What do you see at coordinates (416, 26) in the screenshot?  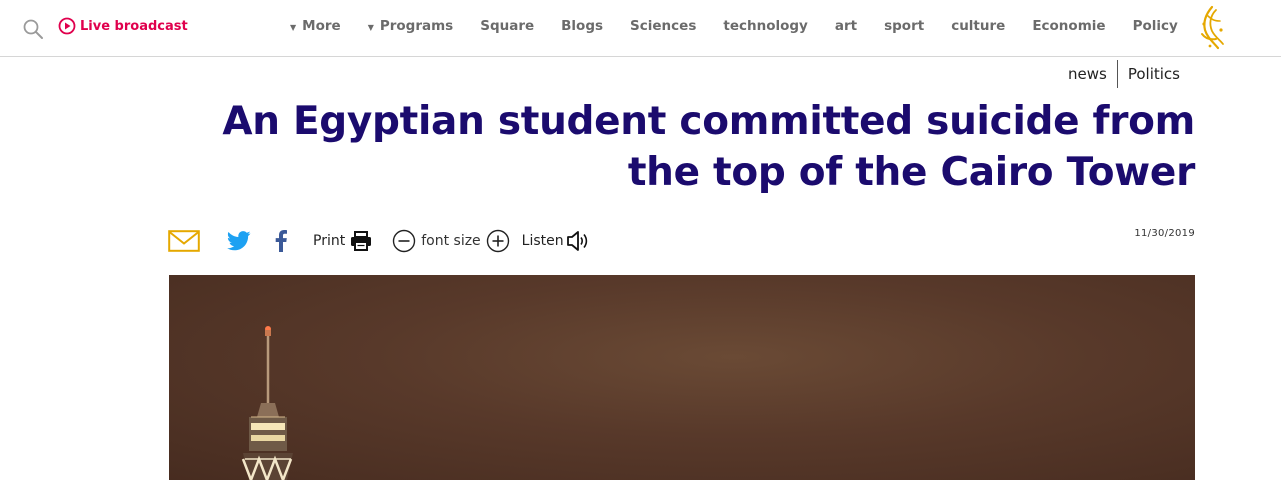 I see `nav-item-label: Programs` at bounding box center [416, 26].